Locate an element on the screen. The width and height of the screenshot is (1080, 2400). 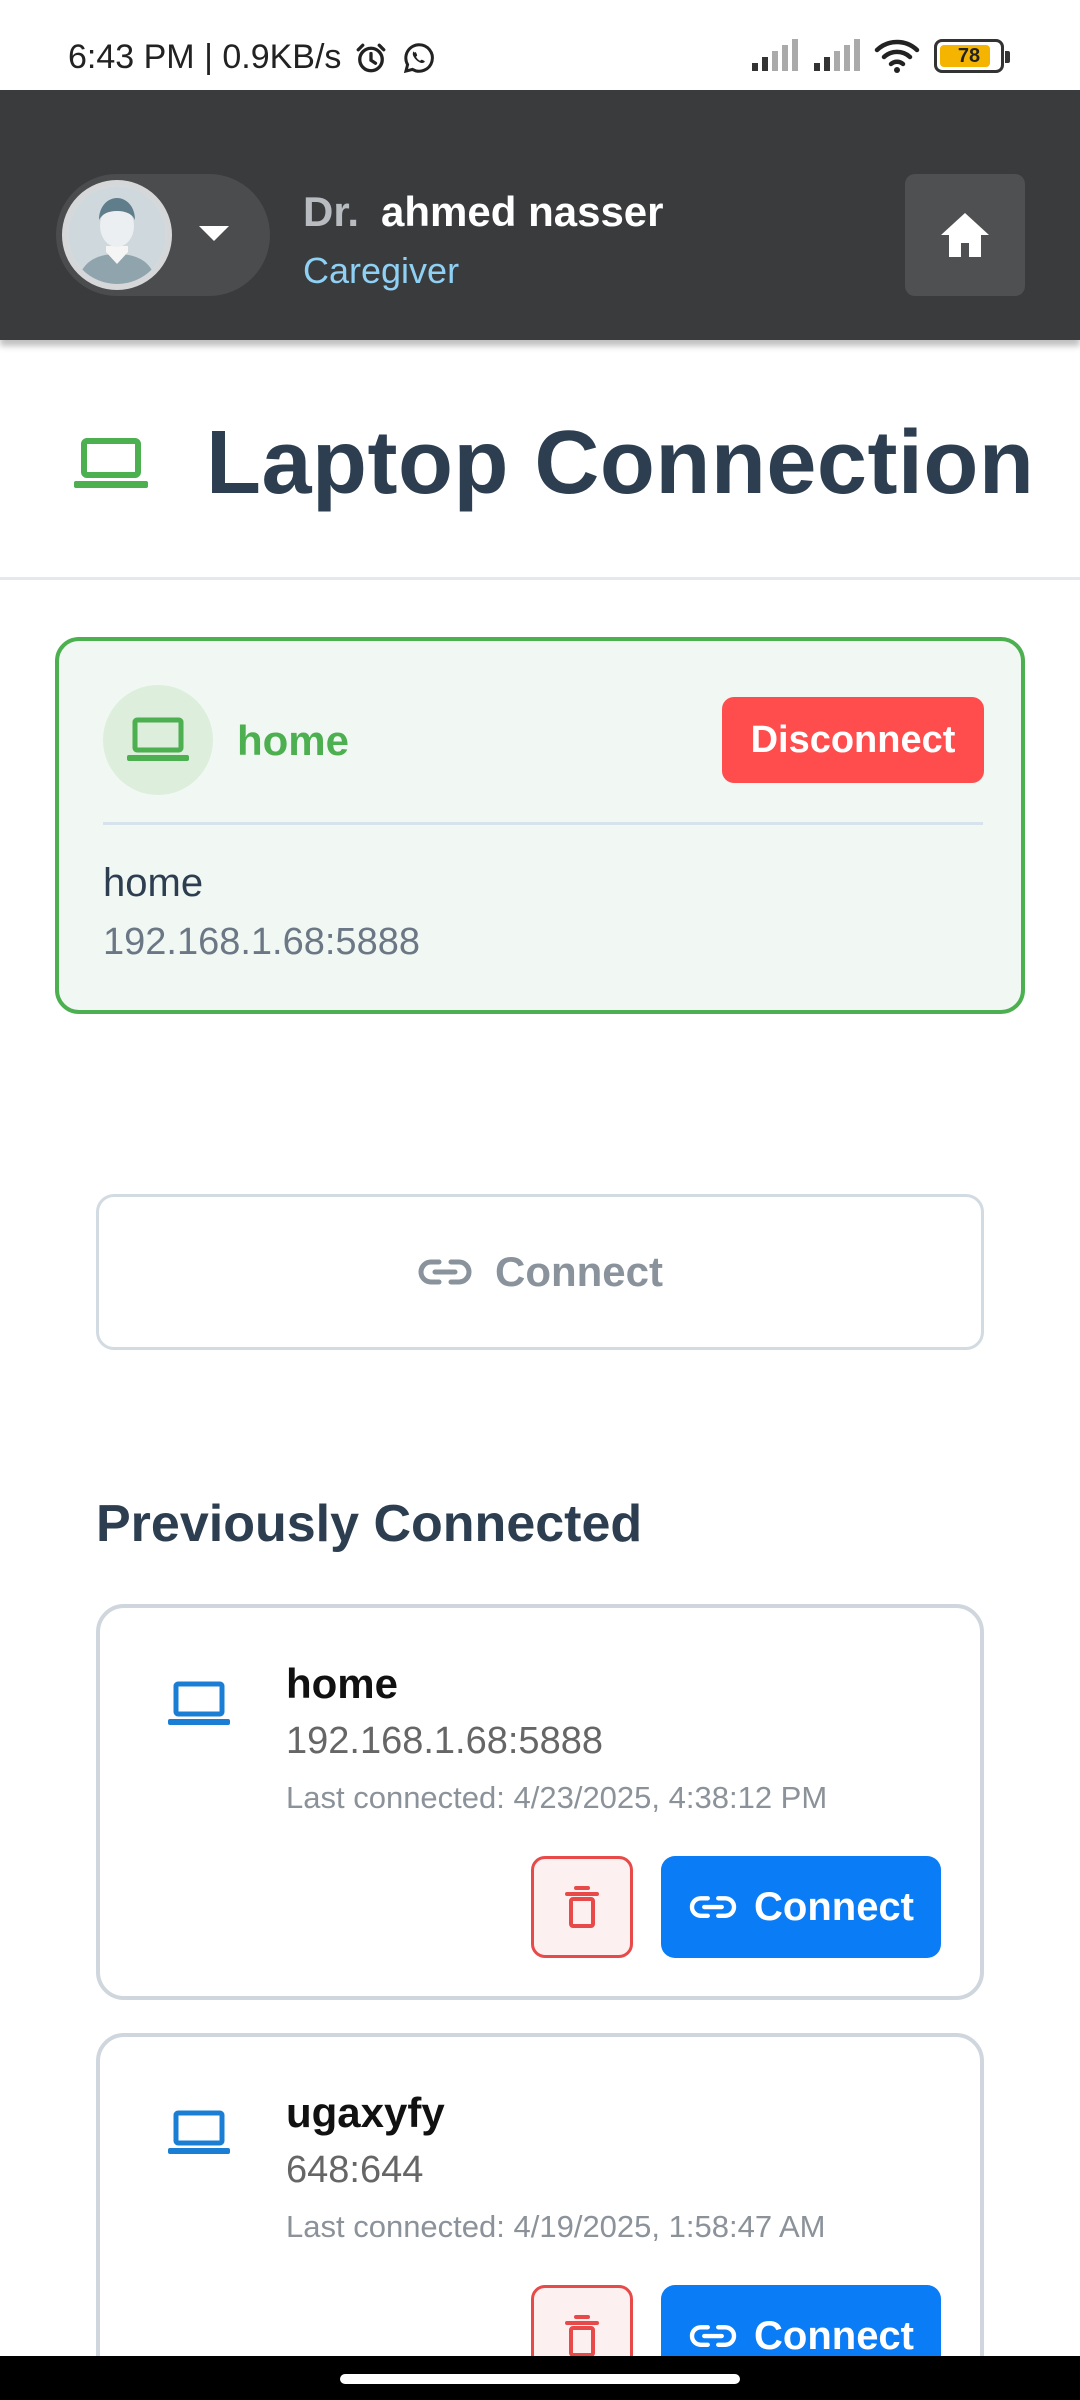
status-bar-right: 78 is located at coordinates (880, 56).